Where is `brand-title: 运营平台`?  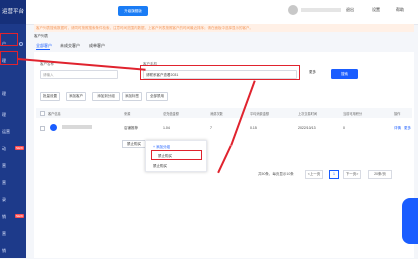 brand-title: 运营平台 is located at coordinates (13, 12).